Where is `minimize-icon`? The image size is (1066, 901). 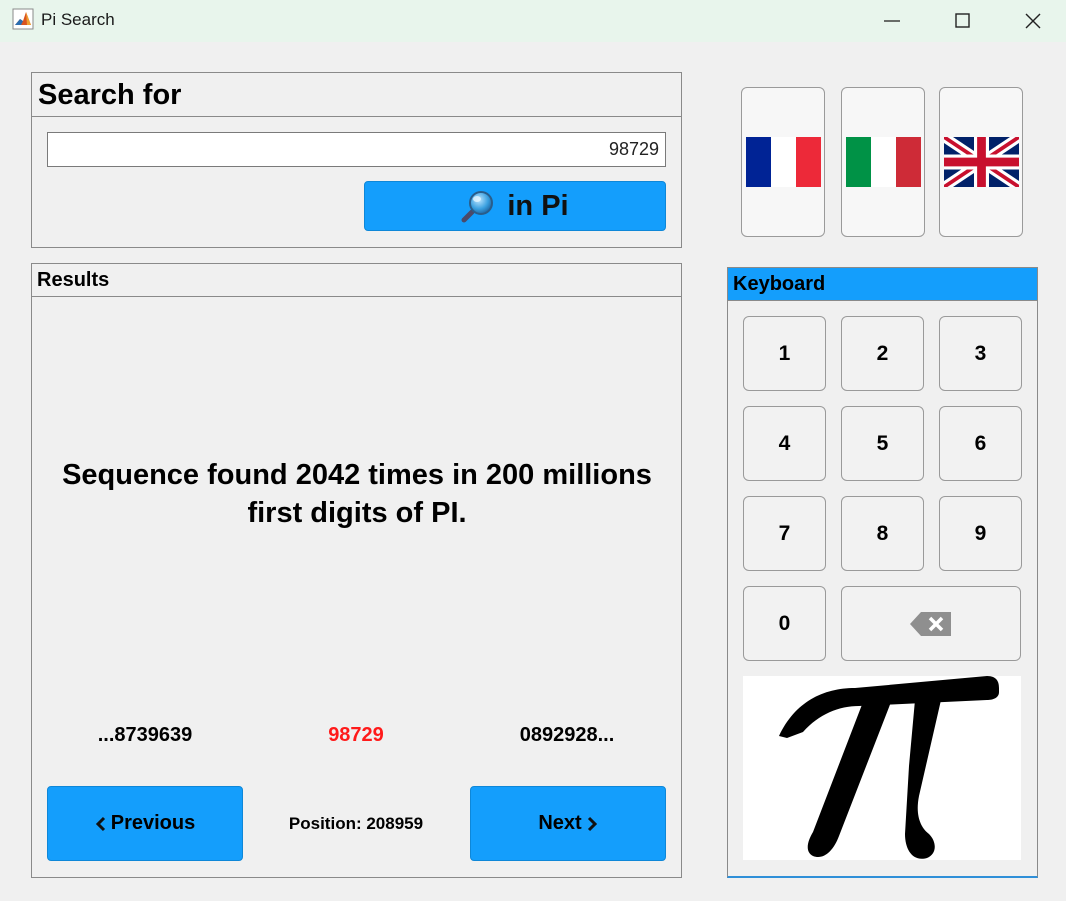 minimize-icon is located at coordinates (892, 21).